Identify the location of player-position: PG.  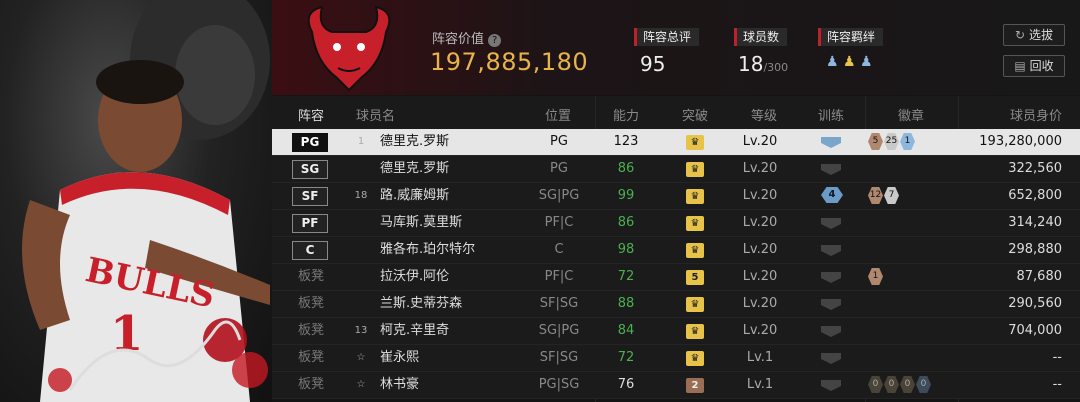
(559, 141).